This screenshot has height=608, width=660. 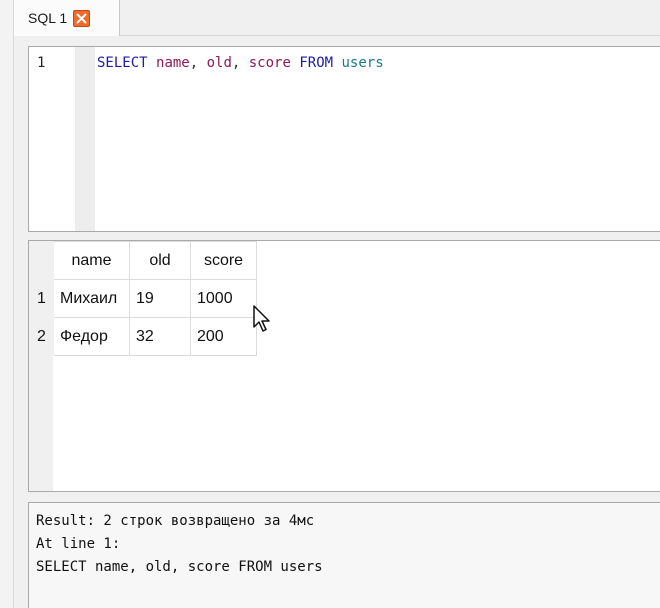 What do you see at coordinates (41, 336) in the screenshot?
I see `row-number: 2` at bounding box center [41, 336].